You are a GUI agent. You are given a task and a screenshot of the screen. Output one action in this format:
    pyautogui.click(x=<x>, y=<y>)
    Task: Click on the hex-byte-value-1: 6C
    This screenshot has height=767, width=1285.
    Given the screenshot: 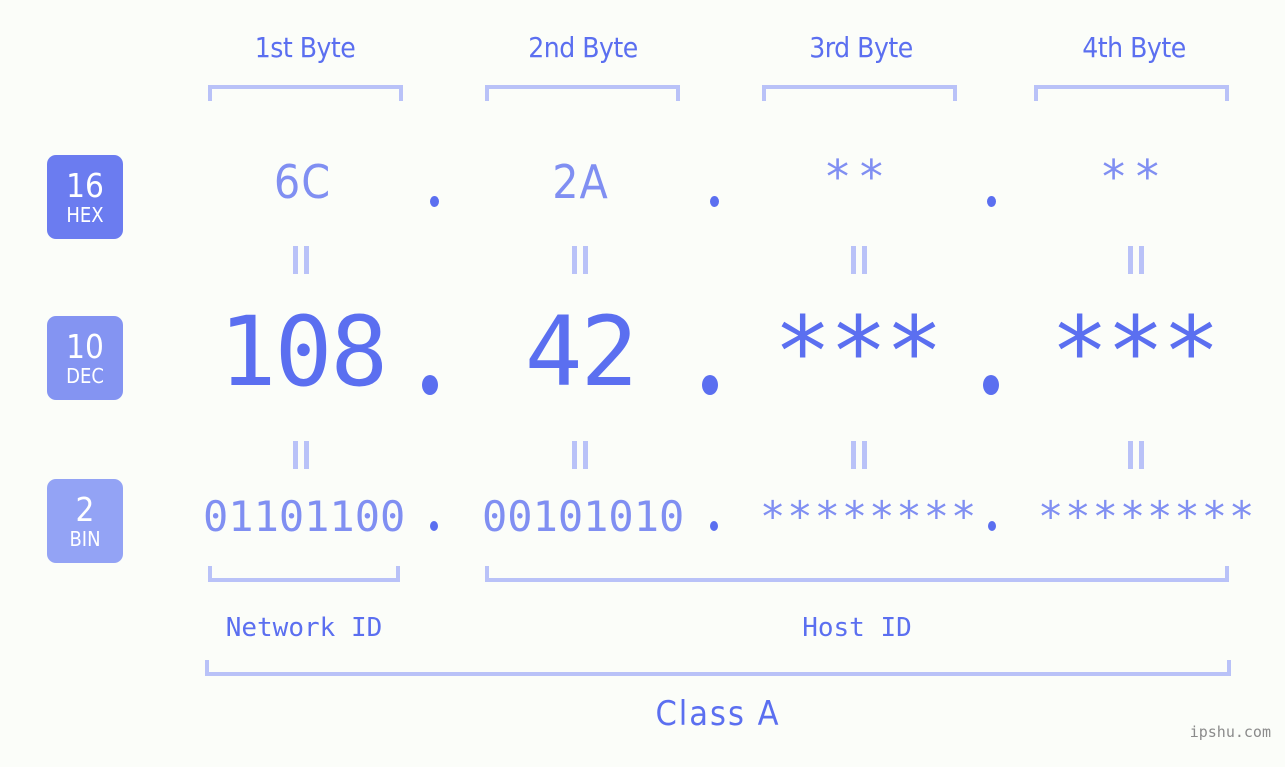 What is the action you would take?
    pyautogui.click(x=302, y=182)
    